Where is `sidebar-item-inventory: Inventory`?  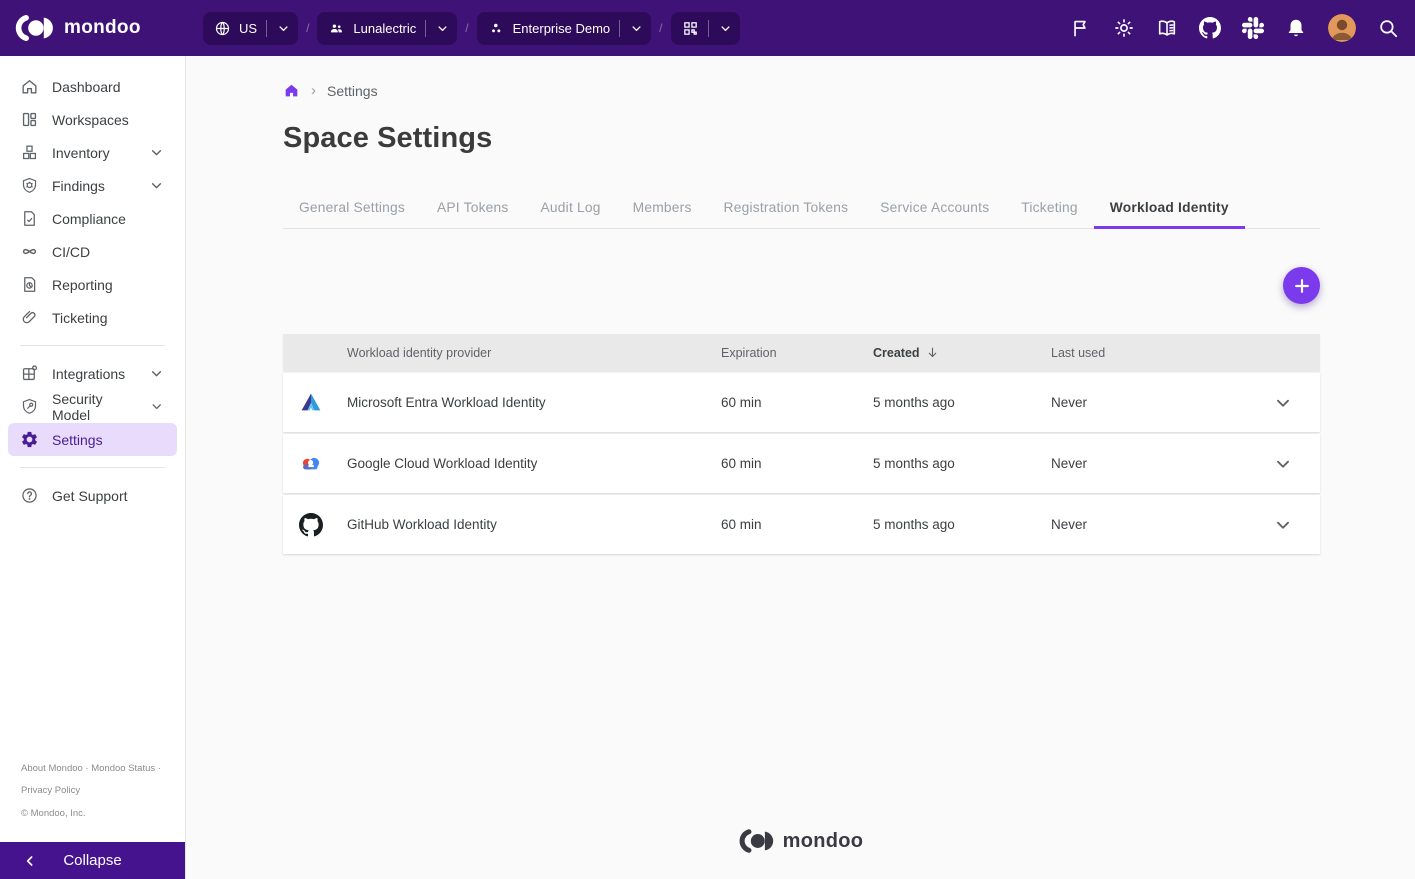 sidebar-item-inventory: Inventory is located at coordinates (92, 152).